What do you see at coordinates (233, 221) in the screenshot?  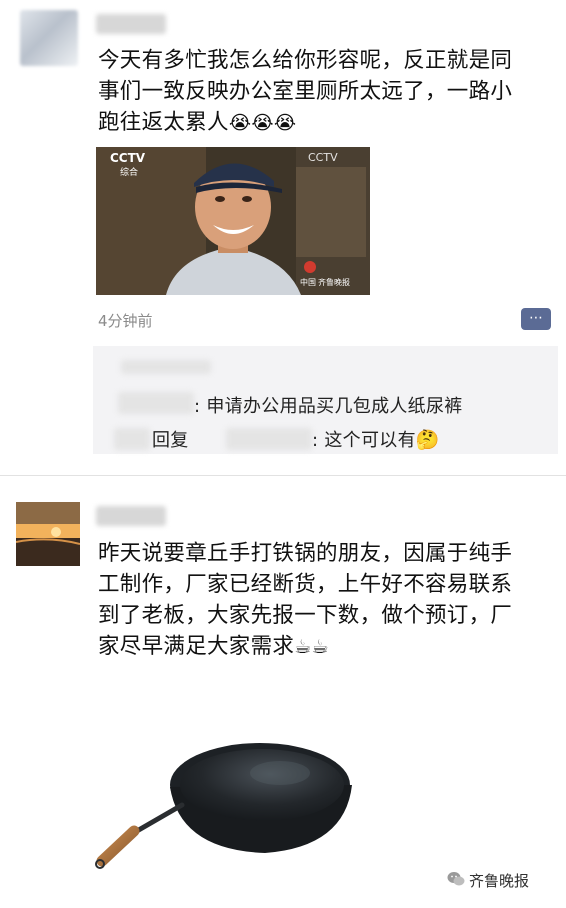 I see `video-thumbnail: CCTV 综合 CCTV 中国 齐鲁晚报` at bounding box center [233, 221].